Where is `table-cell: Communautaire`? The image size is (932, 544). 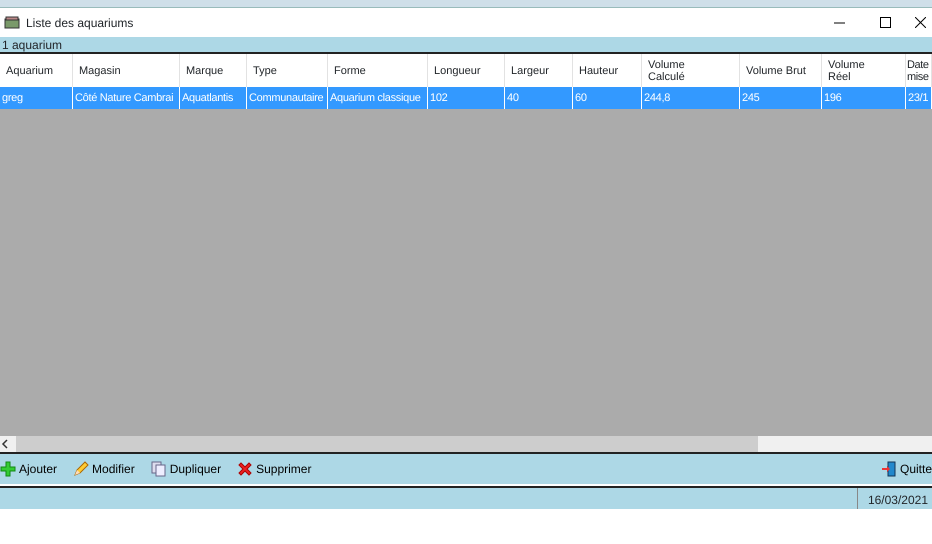
table-cell: Communautaire is located at coordinates (287, 98).